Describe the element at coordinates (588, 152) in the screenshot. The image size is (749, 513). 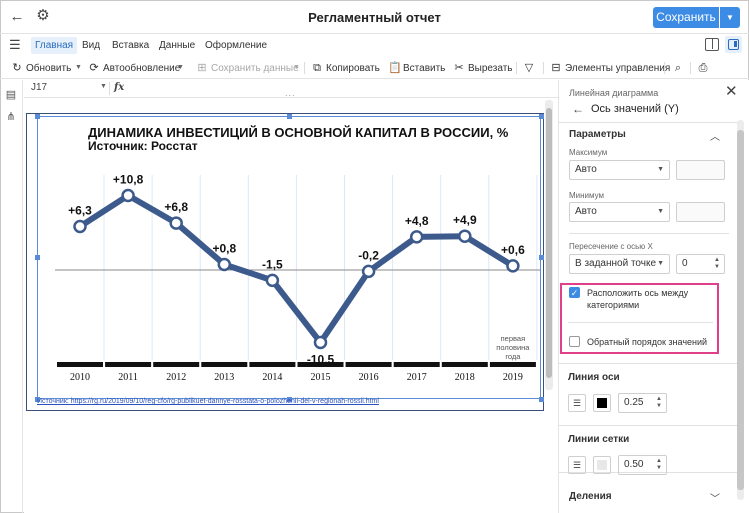
I see `max-label: Максимум` at that location.